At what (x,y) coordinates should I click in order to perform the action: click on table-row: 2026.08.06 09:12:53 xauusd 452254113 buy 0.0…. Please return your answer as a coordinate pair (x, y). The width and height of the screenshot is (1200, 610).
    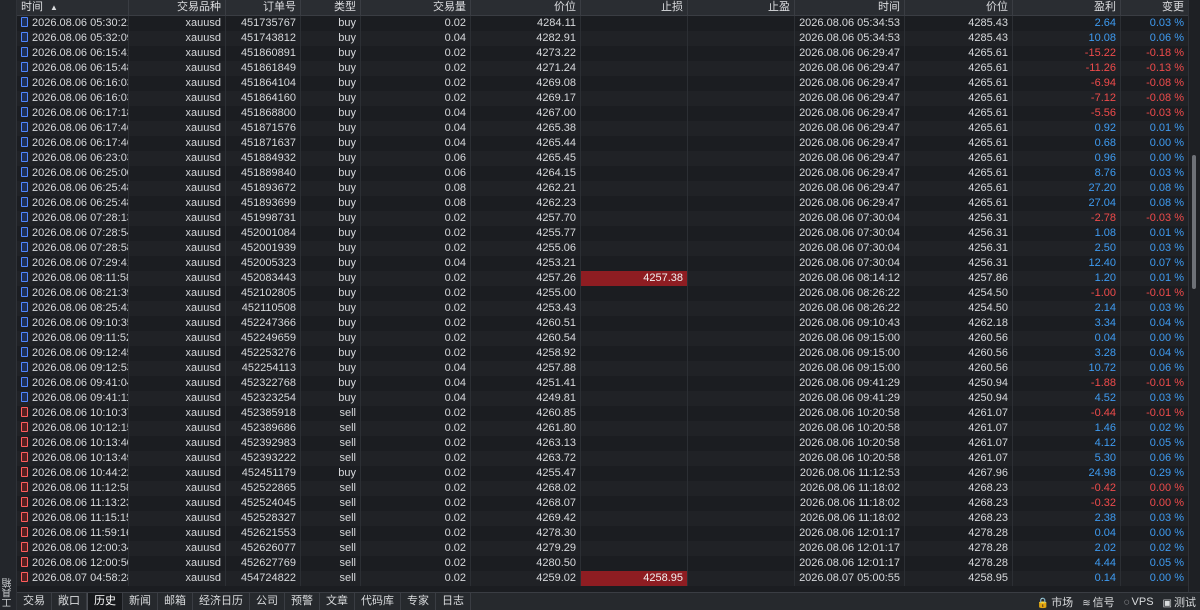
    Looking at the image, I should click on (603, 368).